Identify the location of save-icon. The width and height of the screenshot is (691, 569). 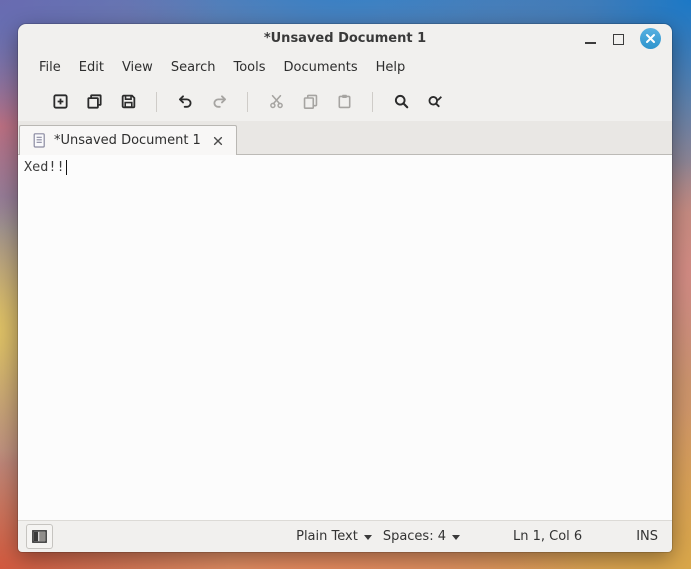
(128, 101).